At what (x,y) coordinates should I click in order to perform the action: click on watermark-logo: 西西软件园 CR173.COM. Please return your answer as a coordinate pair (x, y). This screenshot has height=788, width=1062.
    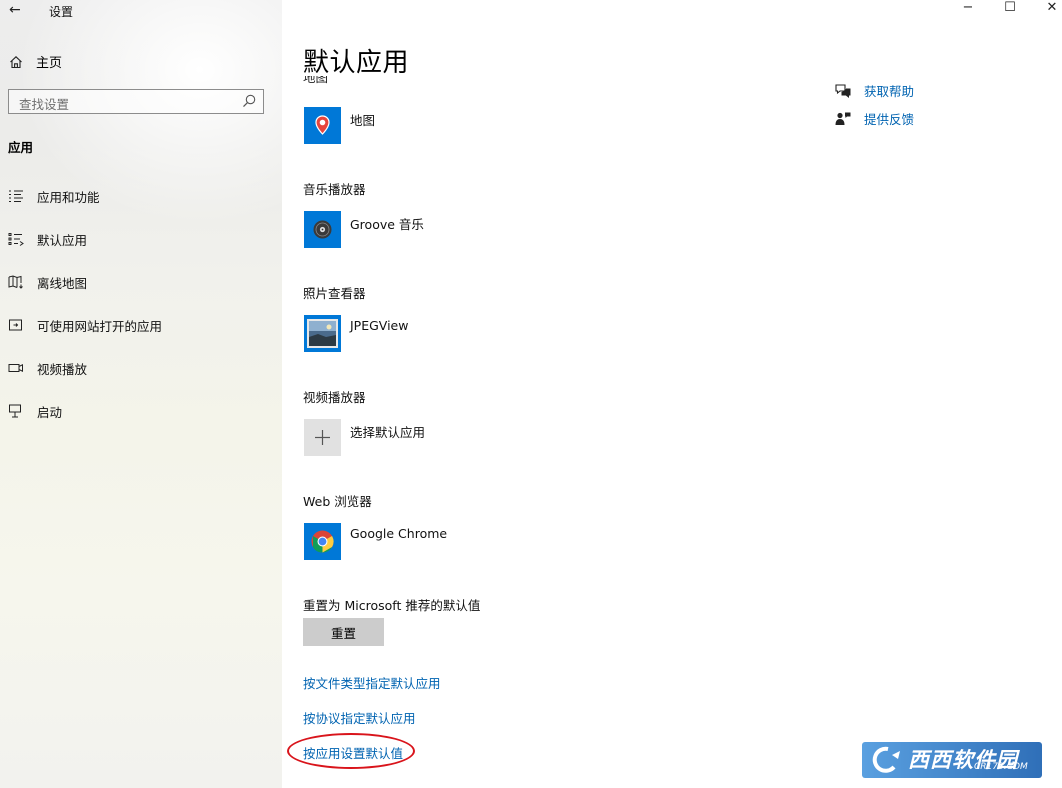
    Looking at the image, I should click on (952, 760).